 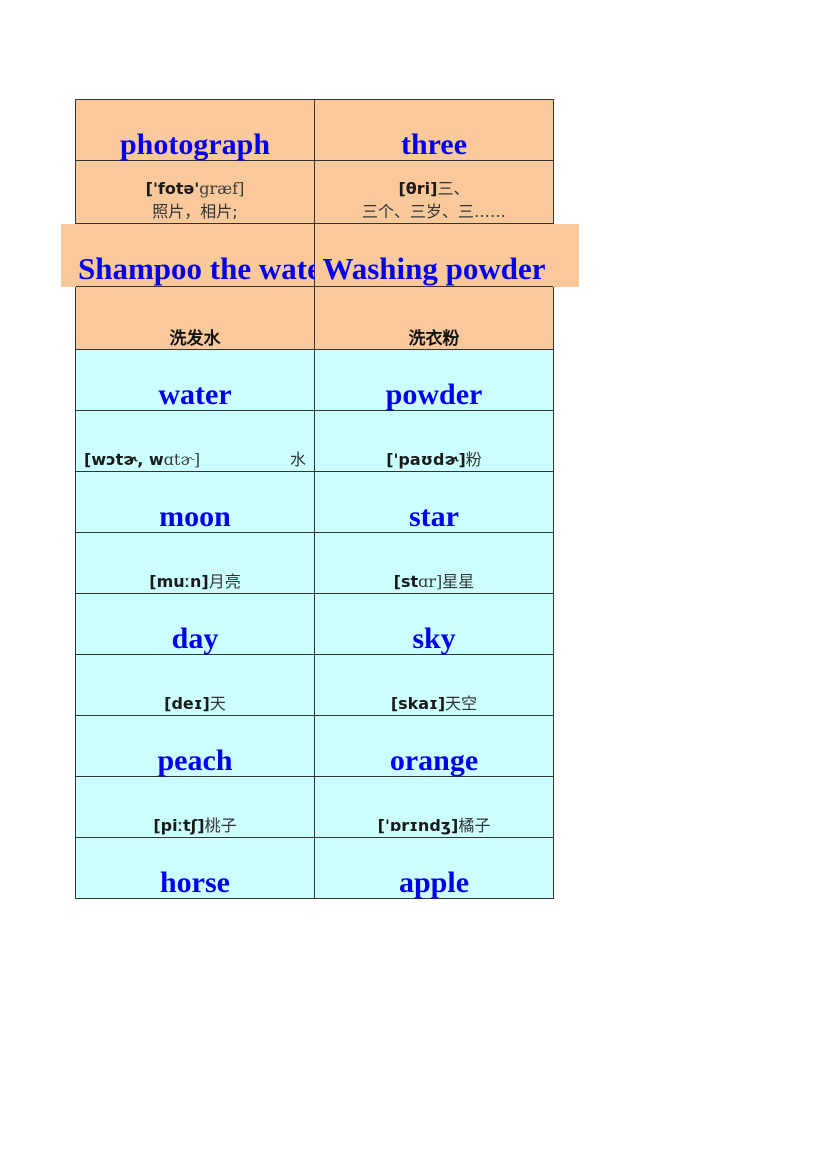 I want to click on chinese-gloss: 月亮, so click(x=224, y=582).